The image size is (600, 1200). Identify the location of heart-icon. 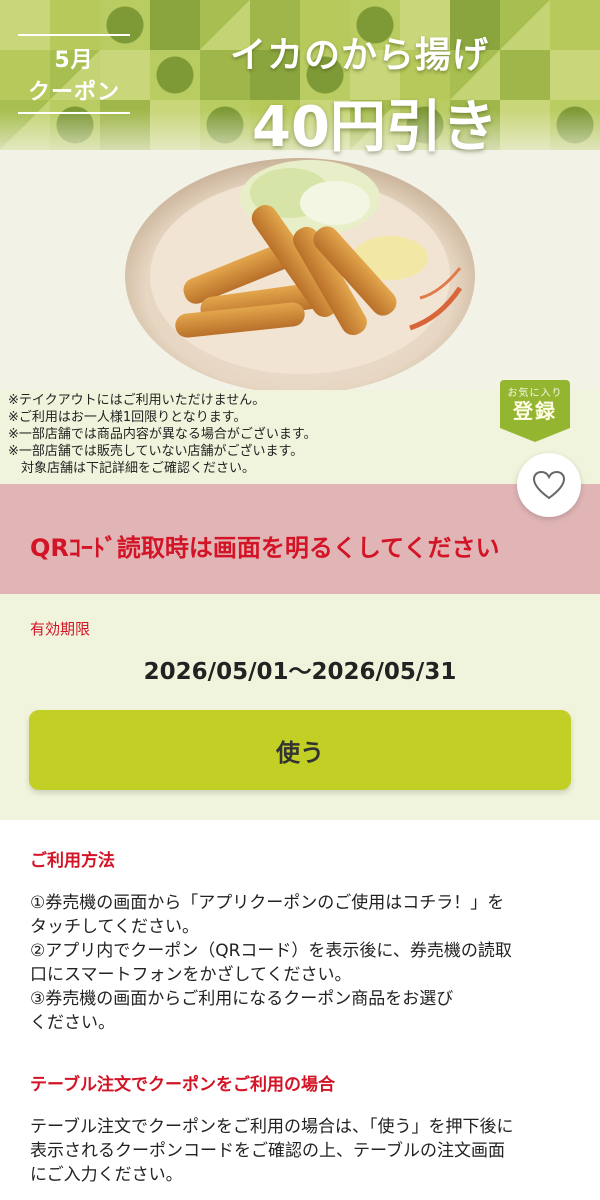
(549, 485).